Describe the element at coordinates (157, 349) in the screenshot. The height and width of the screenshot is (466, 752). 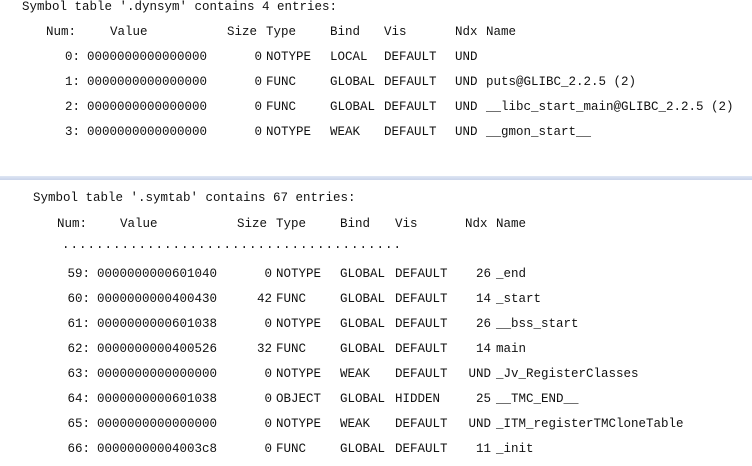
I see `cell-value: 0000000000400526` at that location.